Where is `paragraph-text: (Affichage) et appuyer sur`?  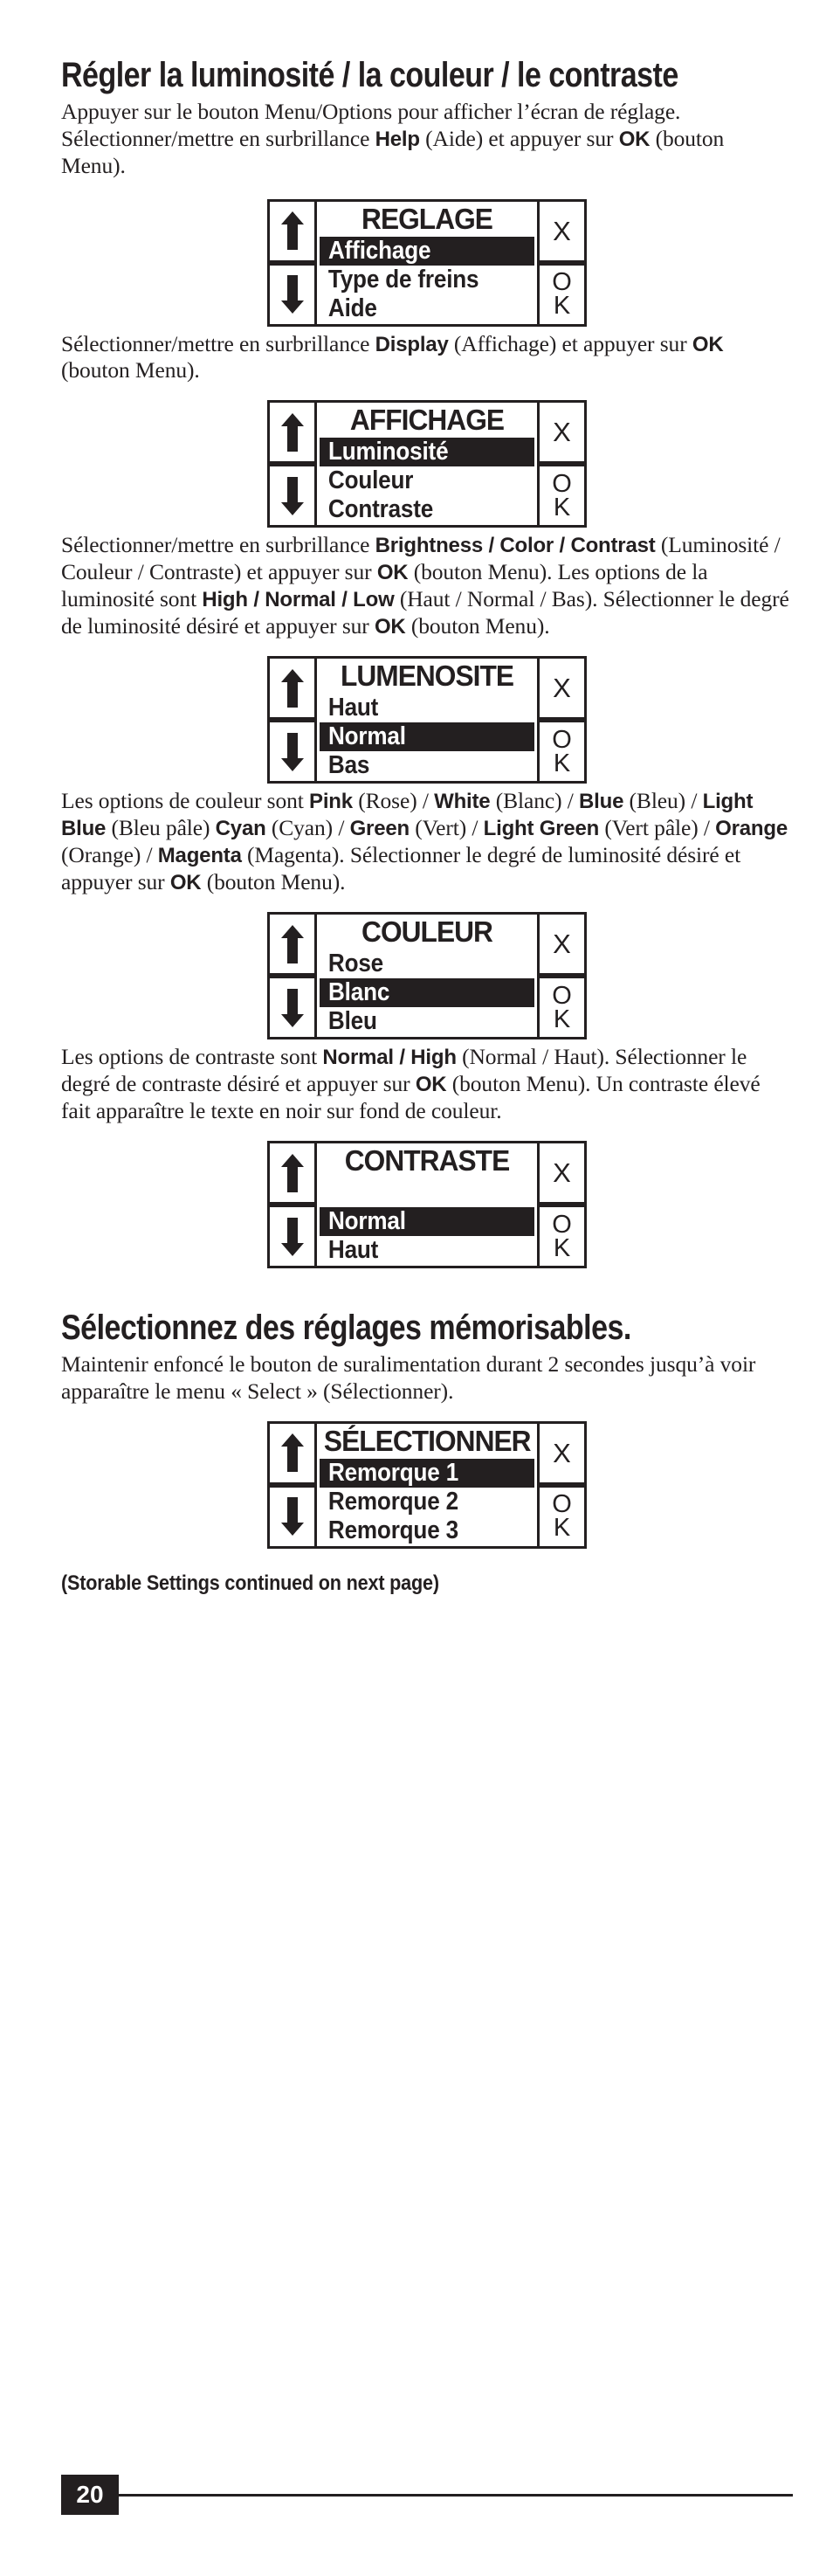
paragraph-text: (Affichage) et appuyer sur is located at coordinates (570, 343).